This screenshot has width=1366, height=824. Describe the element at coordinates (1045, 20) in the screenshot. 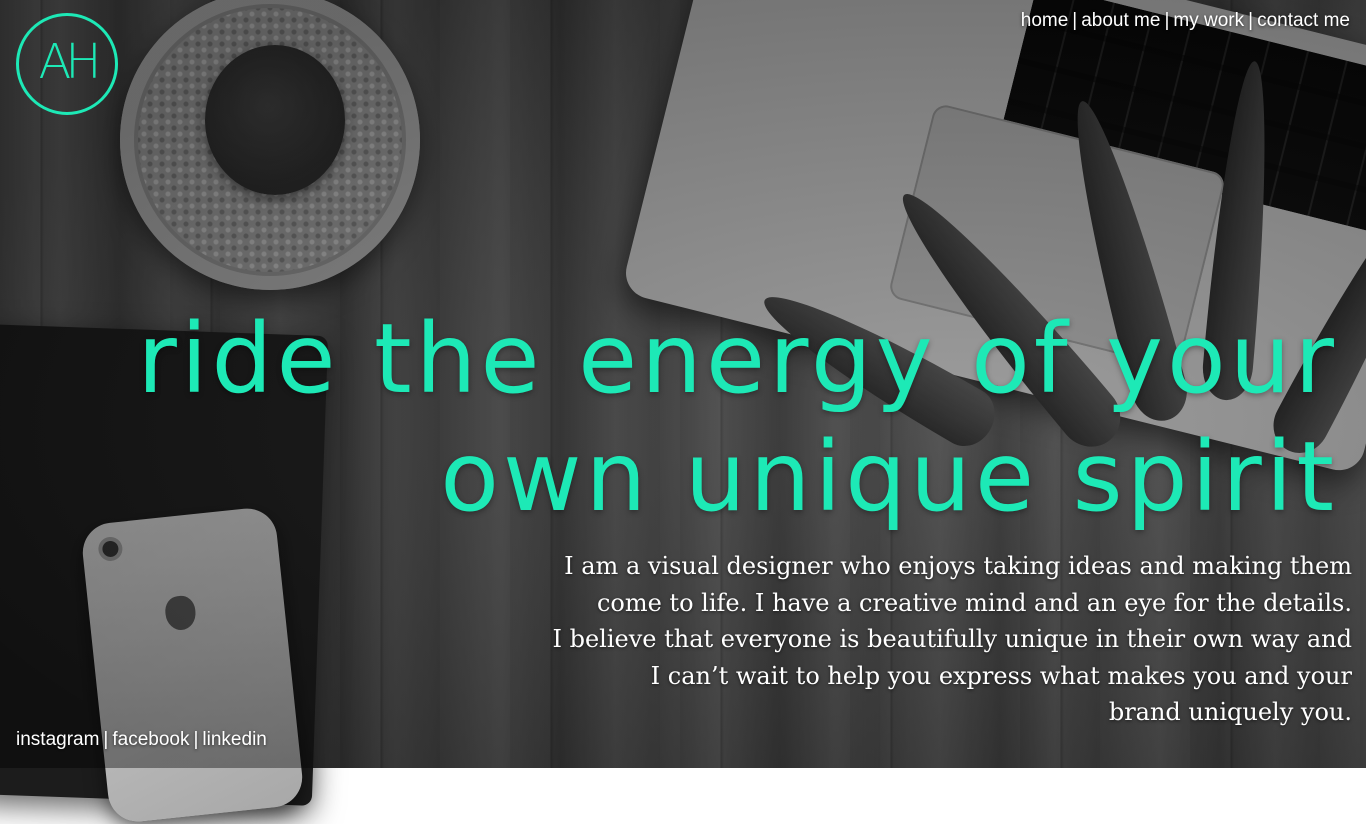

I see `nav-link-home: home` at that location.